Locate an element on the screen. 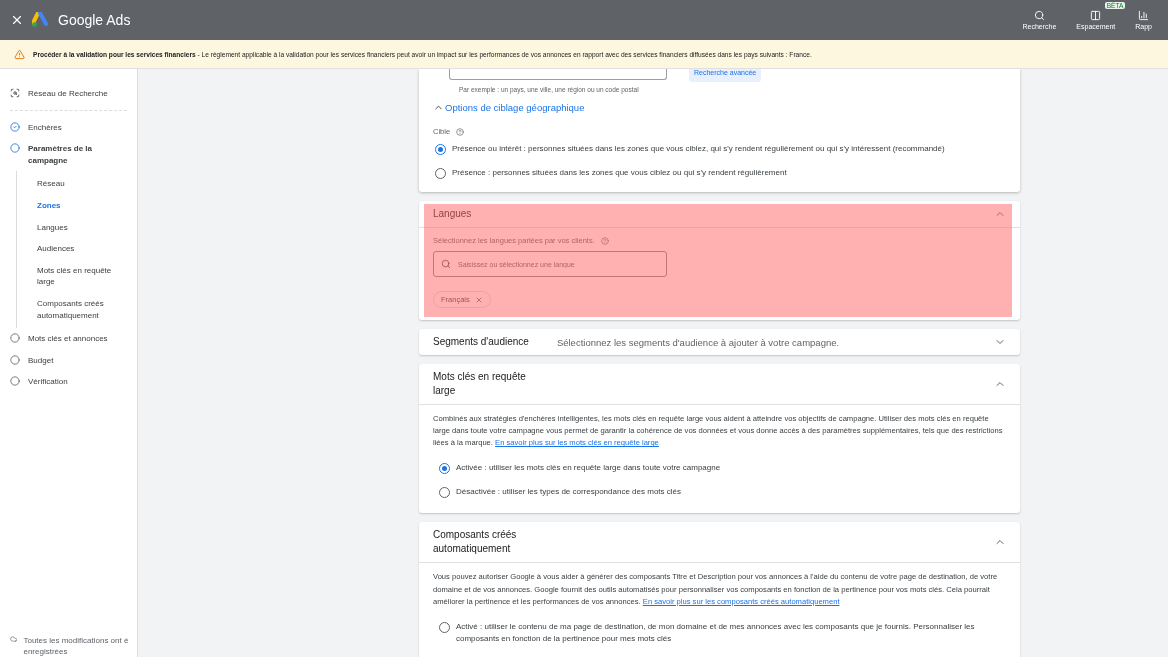 This screenshot has width=1168, height=657. sidebar-subitem: Zones is located at coordinates (79, 205).